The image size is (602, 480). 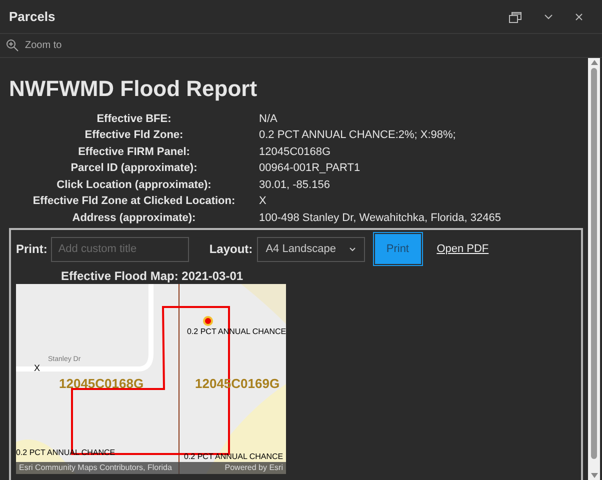 What do you see at coordinates (32, 249) in the screenshot?
I see `print-label: Print:` at bounding box center [32, 249].